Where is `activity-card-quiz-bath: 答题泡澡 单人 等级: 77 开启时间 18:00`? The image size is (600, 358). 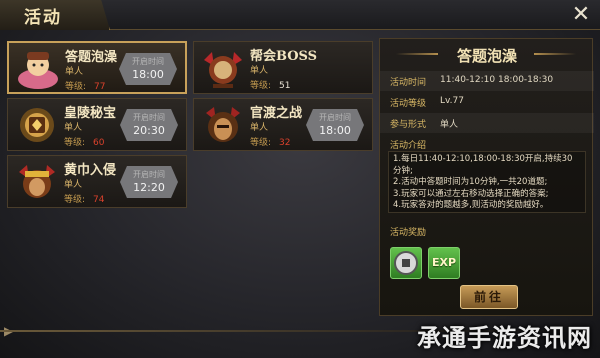
activity-card-quiz-bath: 答题泡澡 单人 等级: 77 开启时间 18:00 is located at coordinates (97, 67).